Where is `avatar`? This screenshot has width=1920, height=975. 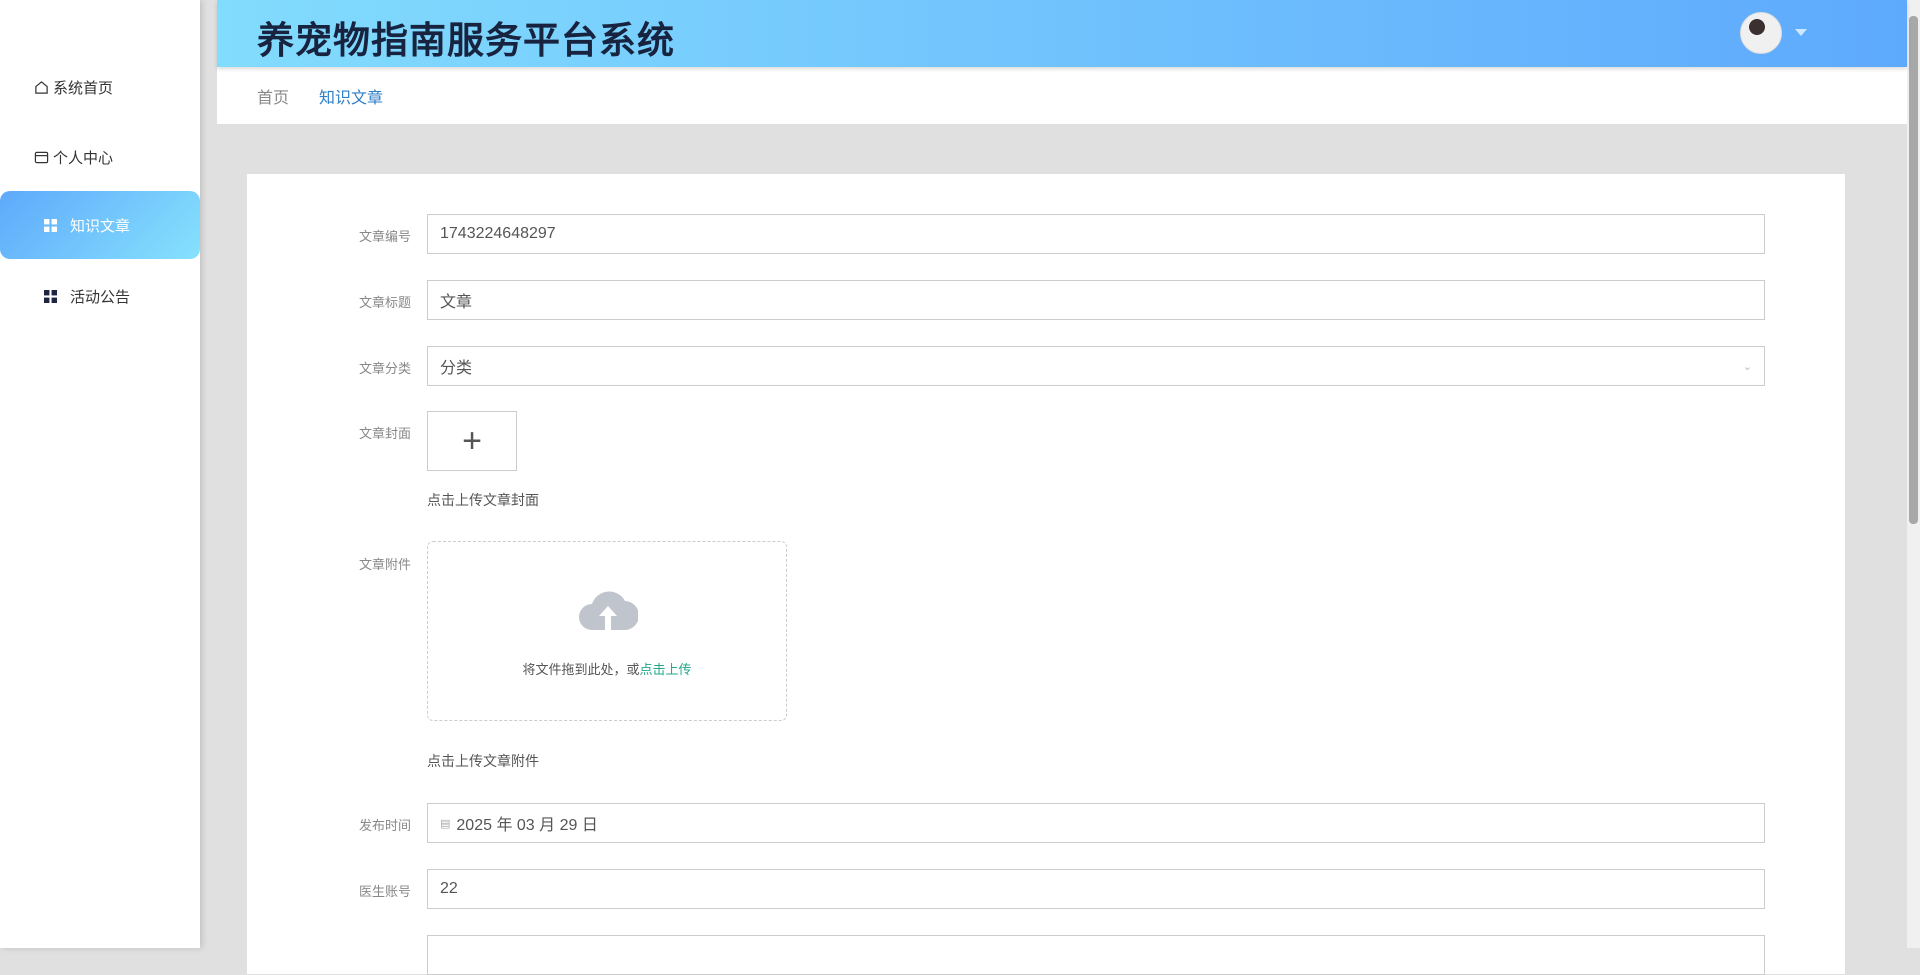 avatar is located at coordinates (1761, 33).